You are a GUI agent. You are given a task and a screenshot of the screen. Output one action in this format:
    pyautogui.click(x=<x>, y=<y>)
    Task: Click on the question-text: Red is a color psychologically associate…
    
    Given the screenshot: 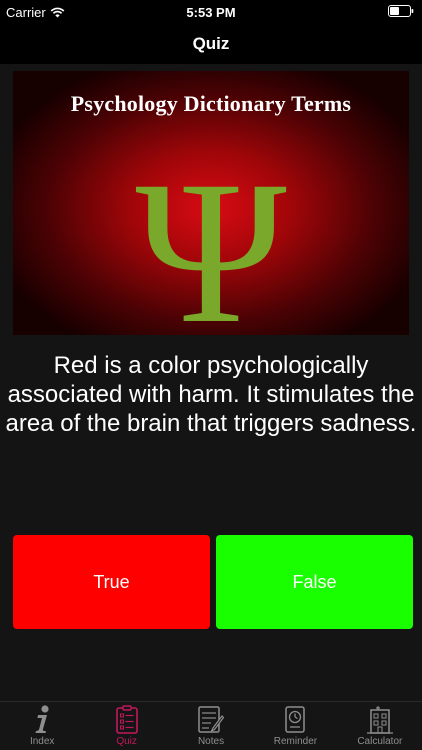 What is the action you would take?
    pyautogui.click(x=211, y=394)
    